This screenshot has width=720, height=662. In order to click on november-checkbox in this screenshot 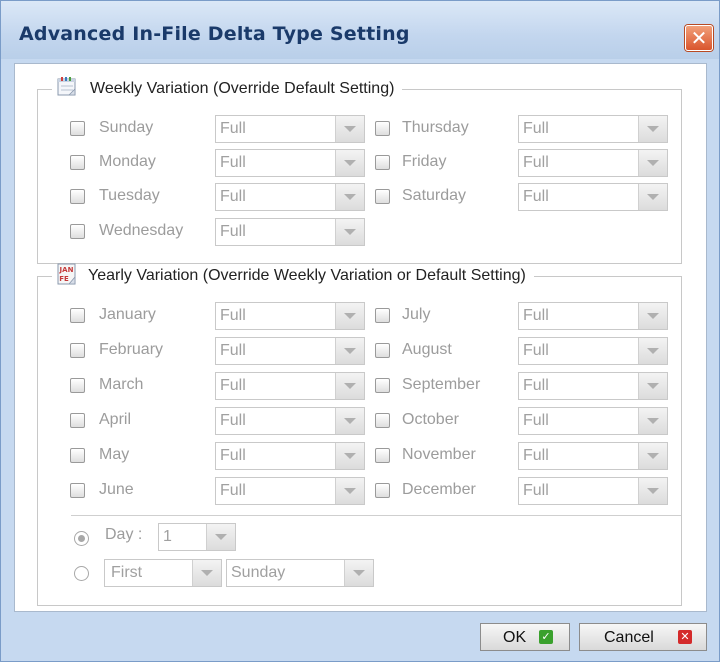, I will do `click(382, 455)`.